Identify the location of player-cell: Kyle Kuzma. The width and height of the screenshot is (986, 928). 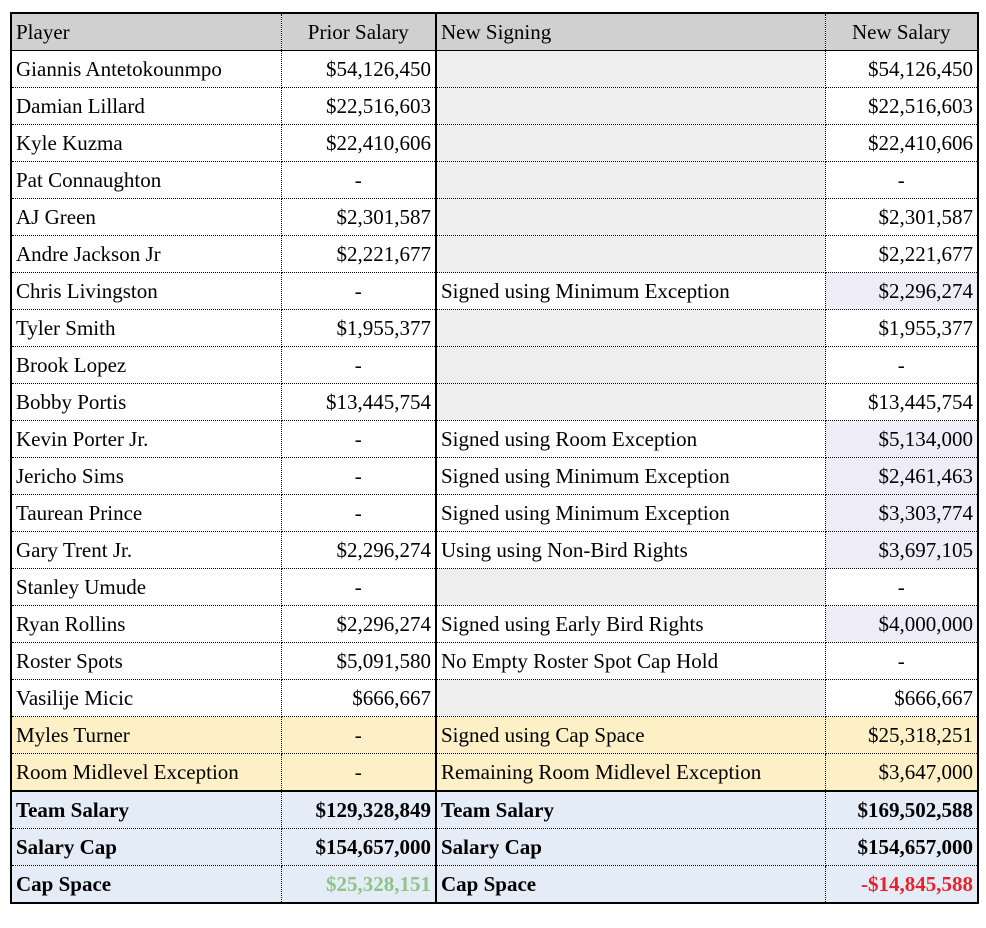
(146, 143).